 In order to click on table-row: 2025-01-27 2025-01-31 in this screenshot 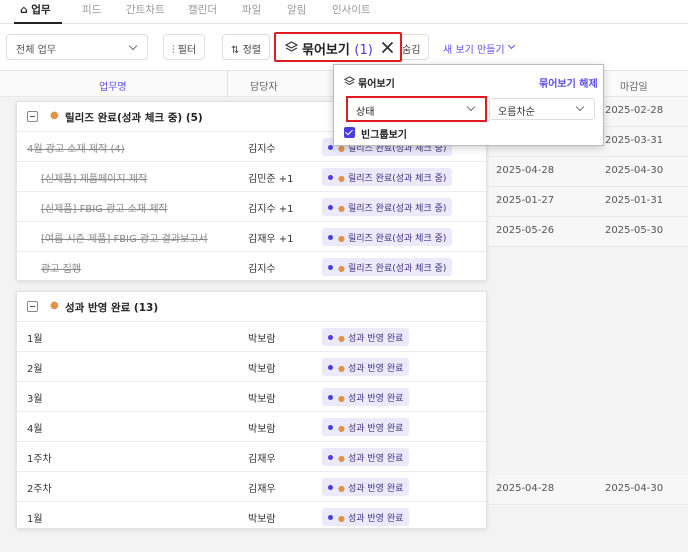, I will do `click(588, 202)`.